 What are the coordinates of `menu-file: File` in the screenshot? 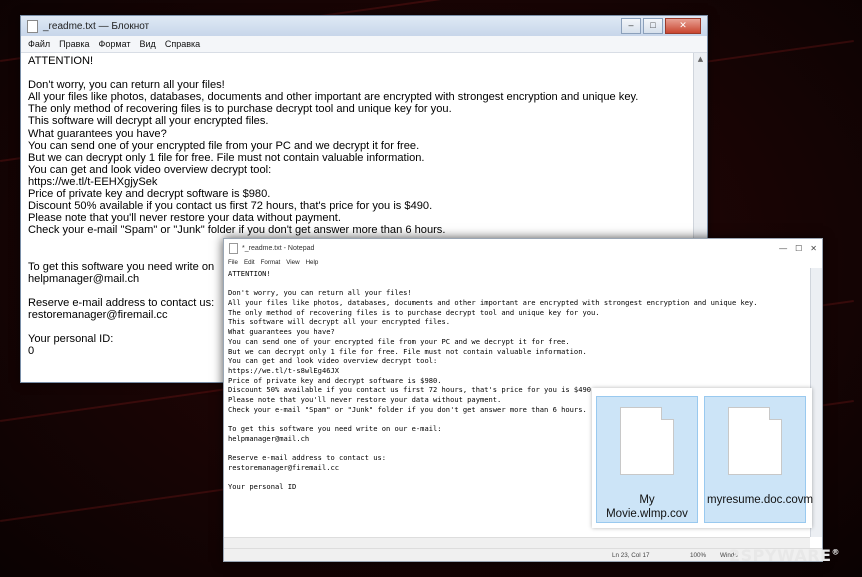 It's located at (233, 262).